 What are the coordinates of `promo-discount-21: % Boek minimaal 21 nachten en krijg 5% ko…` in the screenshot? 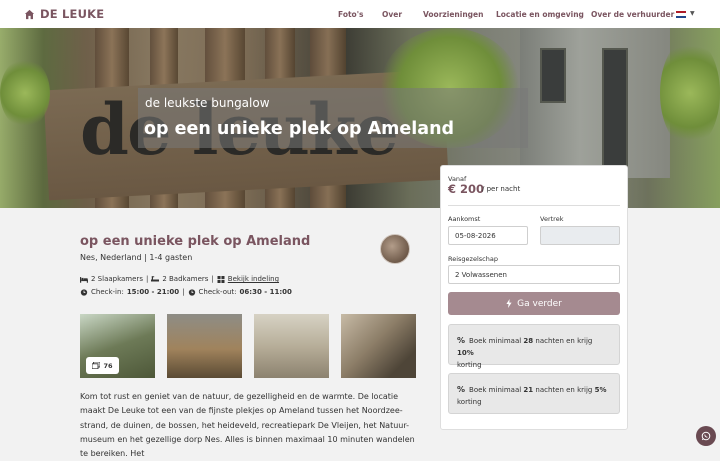 It's located at (534, 393).